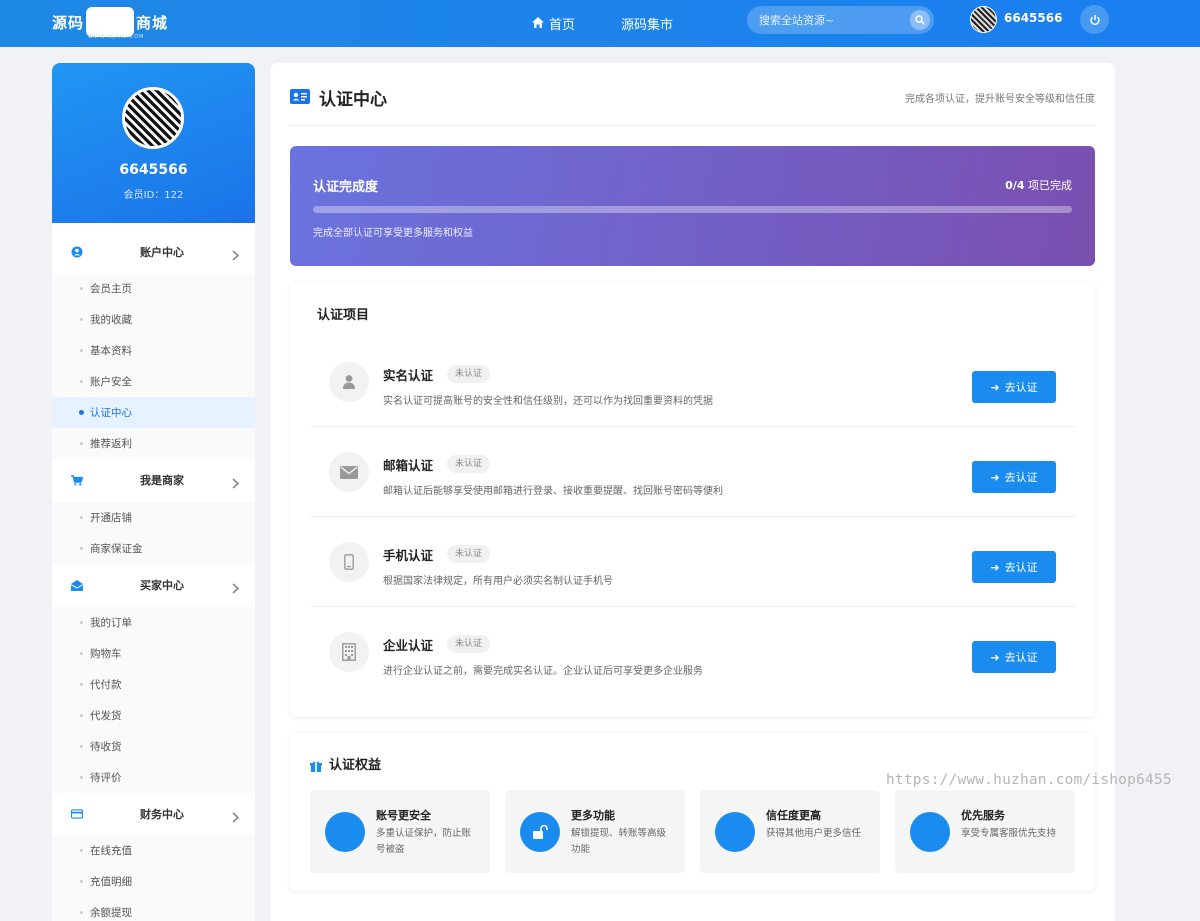 The width and height of the screenshot is (1200, 921). Describe the element at coordinates (153, 288) in the screenshot. I see `sidebar-item-member-home: 会员主页` at that location.